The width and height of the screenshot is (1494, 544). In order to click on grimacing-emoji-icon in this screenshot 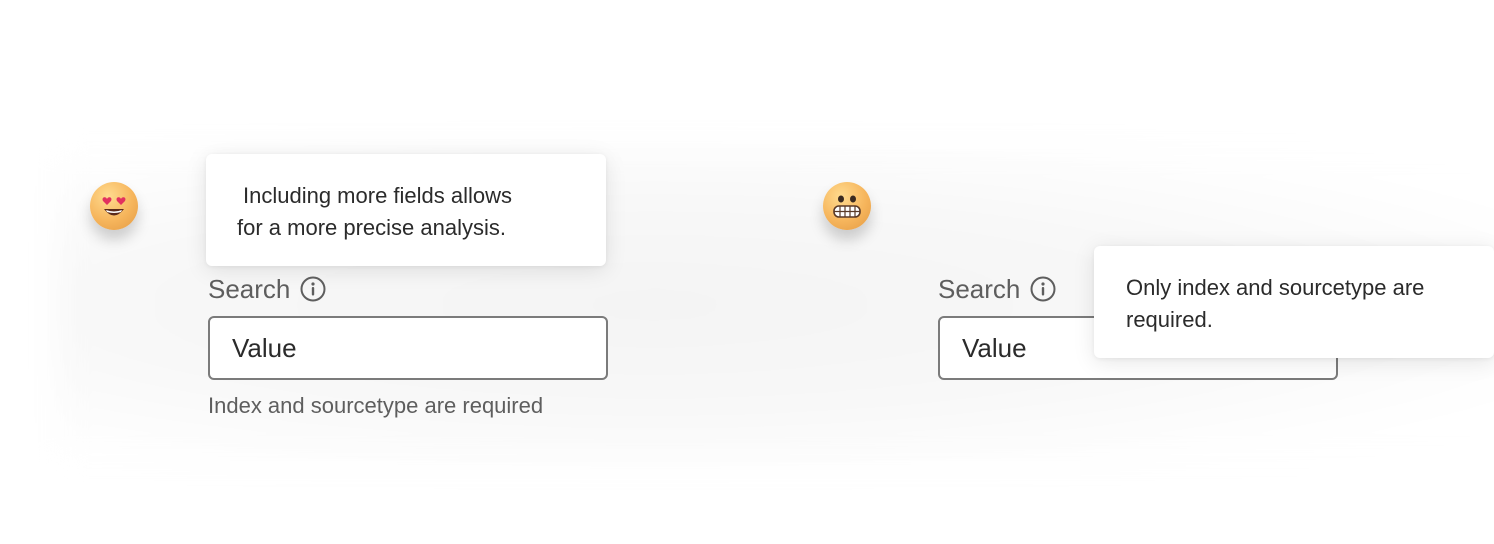, I will do `click(847, 206)`.